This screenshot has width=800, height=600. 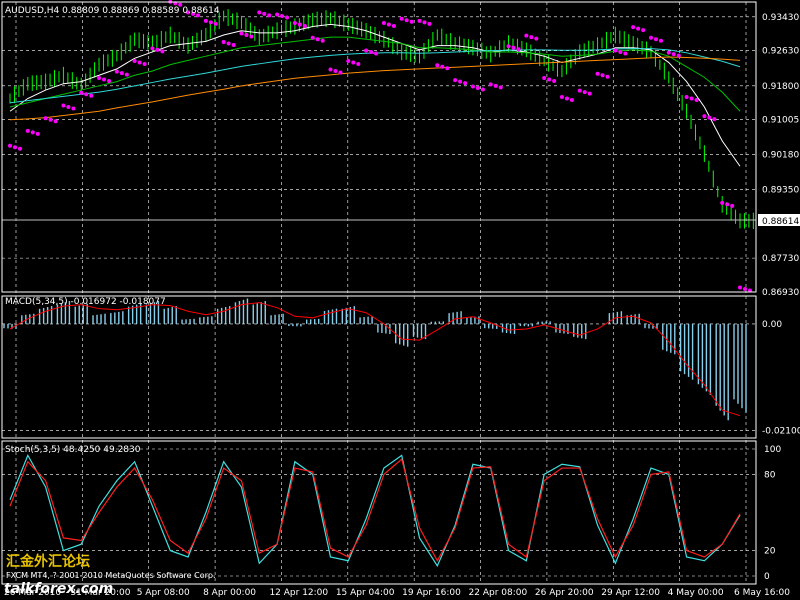 What do you see at coordinates (780, 259) in the screenshot?
I see `price-tick-6: 0.87730` at bounding box center [780, 259].